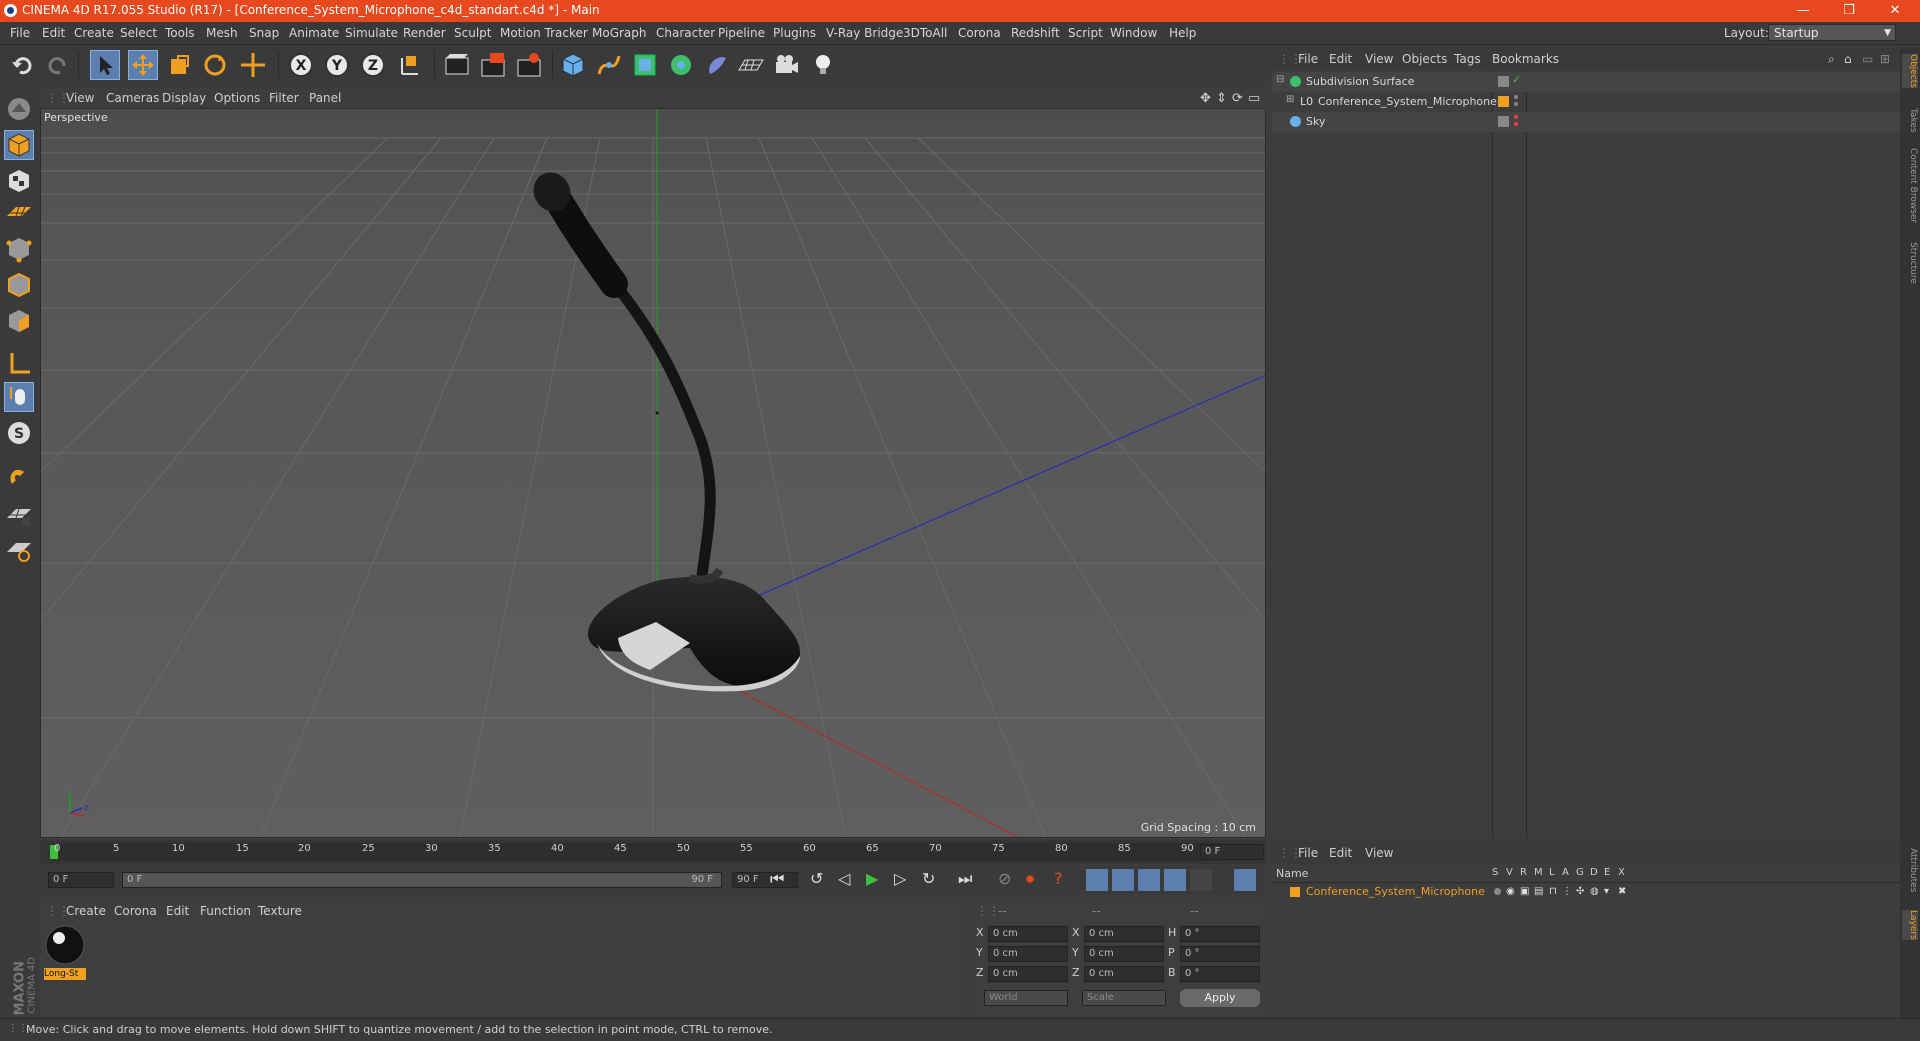  I want to click on expand-icon: ⊞, so click(1290, 99).